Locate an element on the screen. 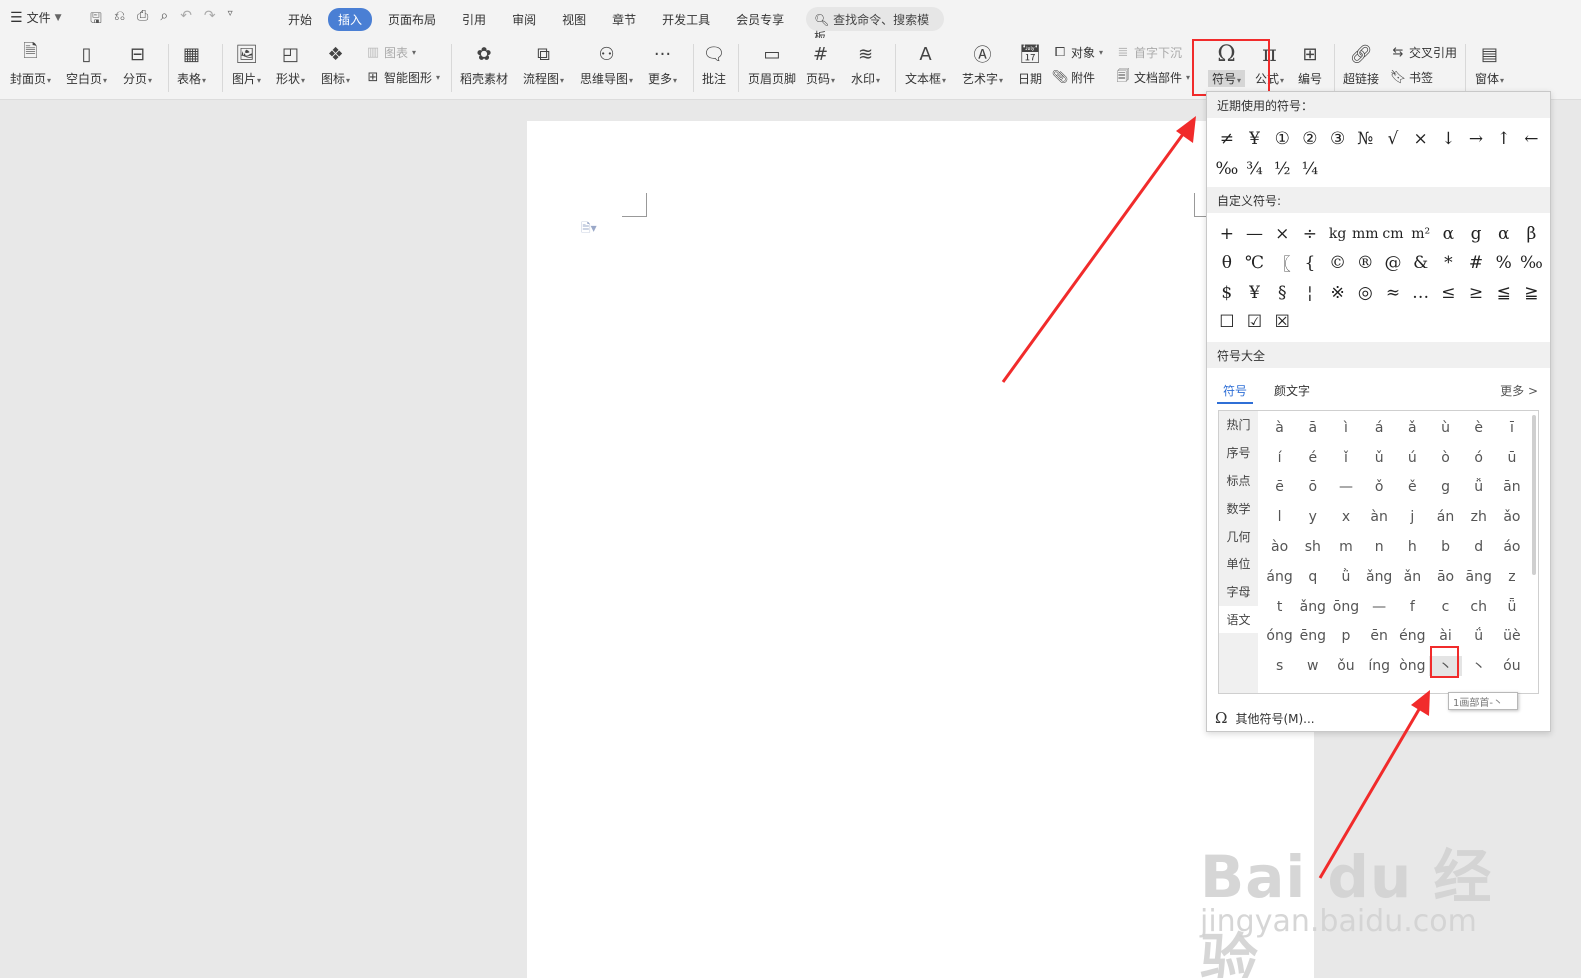 Image resolution: width=1581 pixels, height=978 pixels. pinyin-symbol-cell: í is located at coordinates (1279, 458).